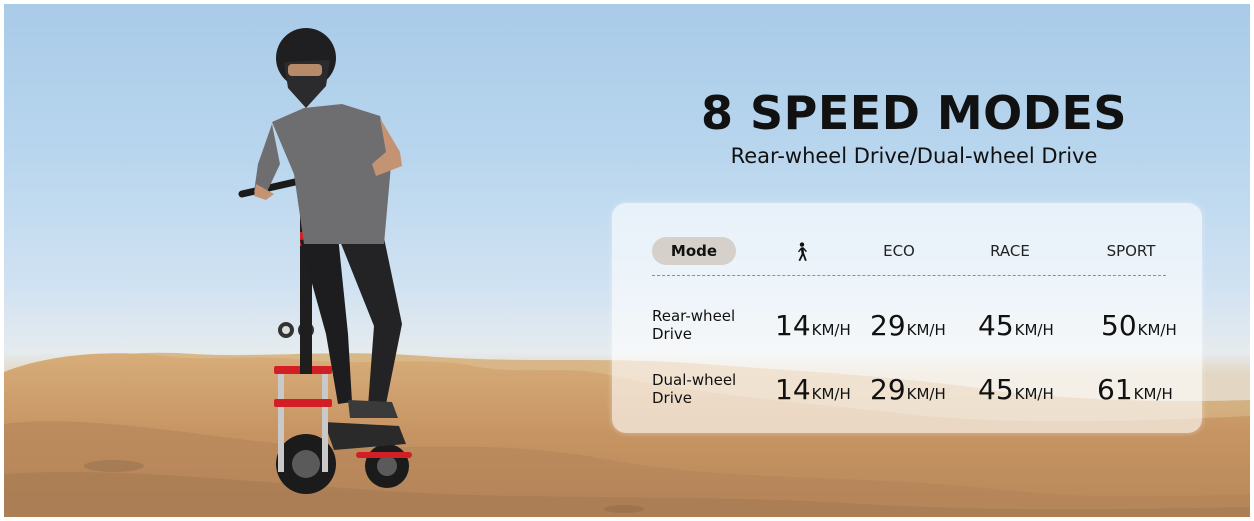 This screenshot has height=521, width=1254. Describe the element at coordinates (914, 113) in the screenshot. I see `headline: 8 SPEED MODES` at that location.